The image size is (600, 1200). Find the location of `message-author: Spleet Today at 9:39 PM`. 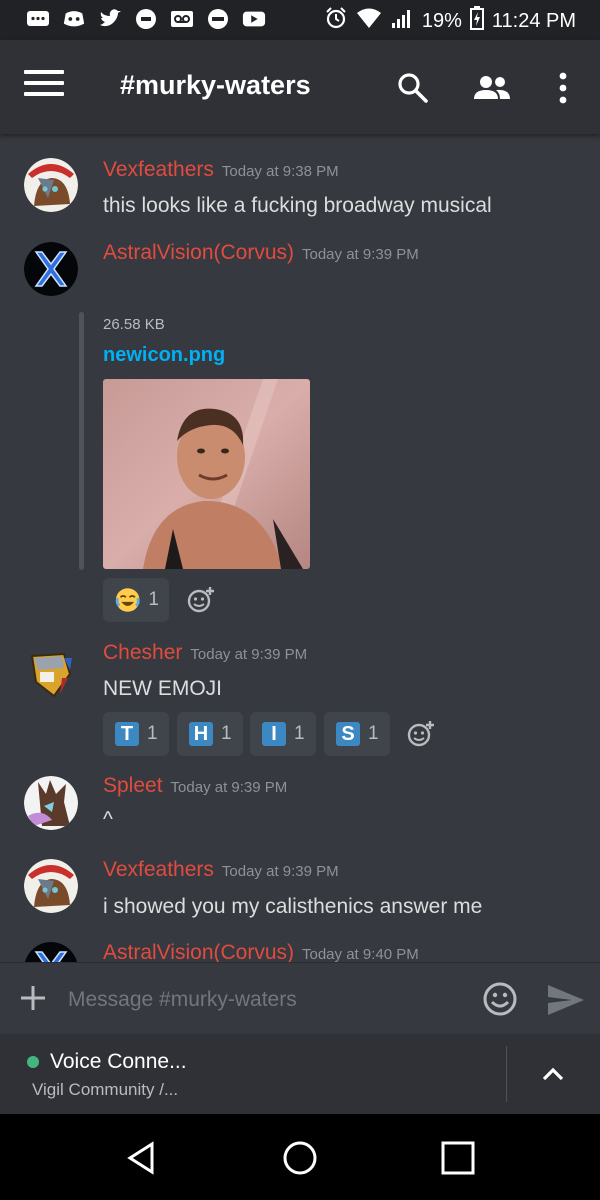

message-author: Spleet Today at 9:39 PM is located at coordinates (195, 786).